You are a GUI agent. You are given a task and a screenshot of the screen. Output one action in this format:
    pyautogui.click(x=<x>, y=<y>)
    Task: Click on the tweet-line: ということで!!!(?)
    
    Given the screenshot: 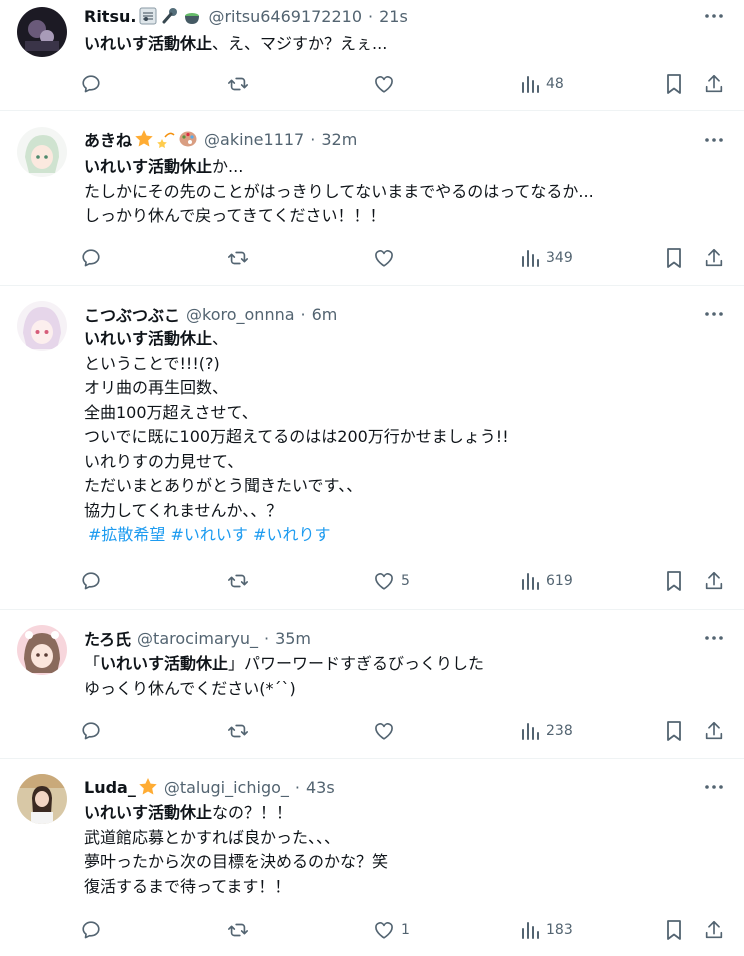 What is the action you would take?
    pyautogui.click(x=152, y=363)
    